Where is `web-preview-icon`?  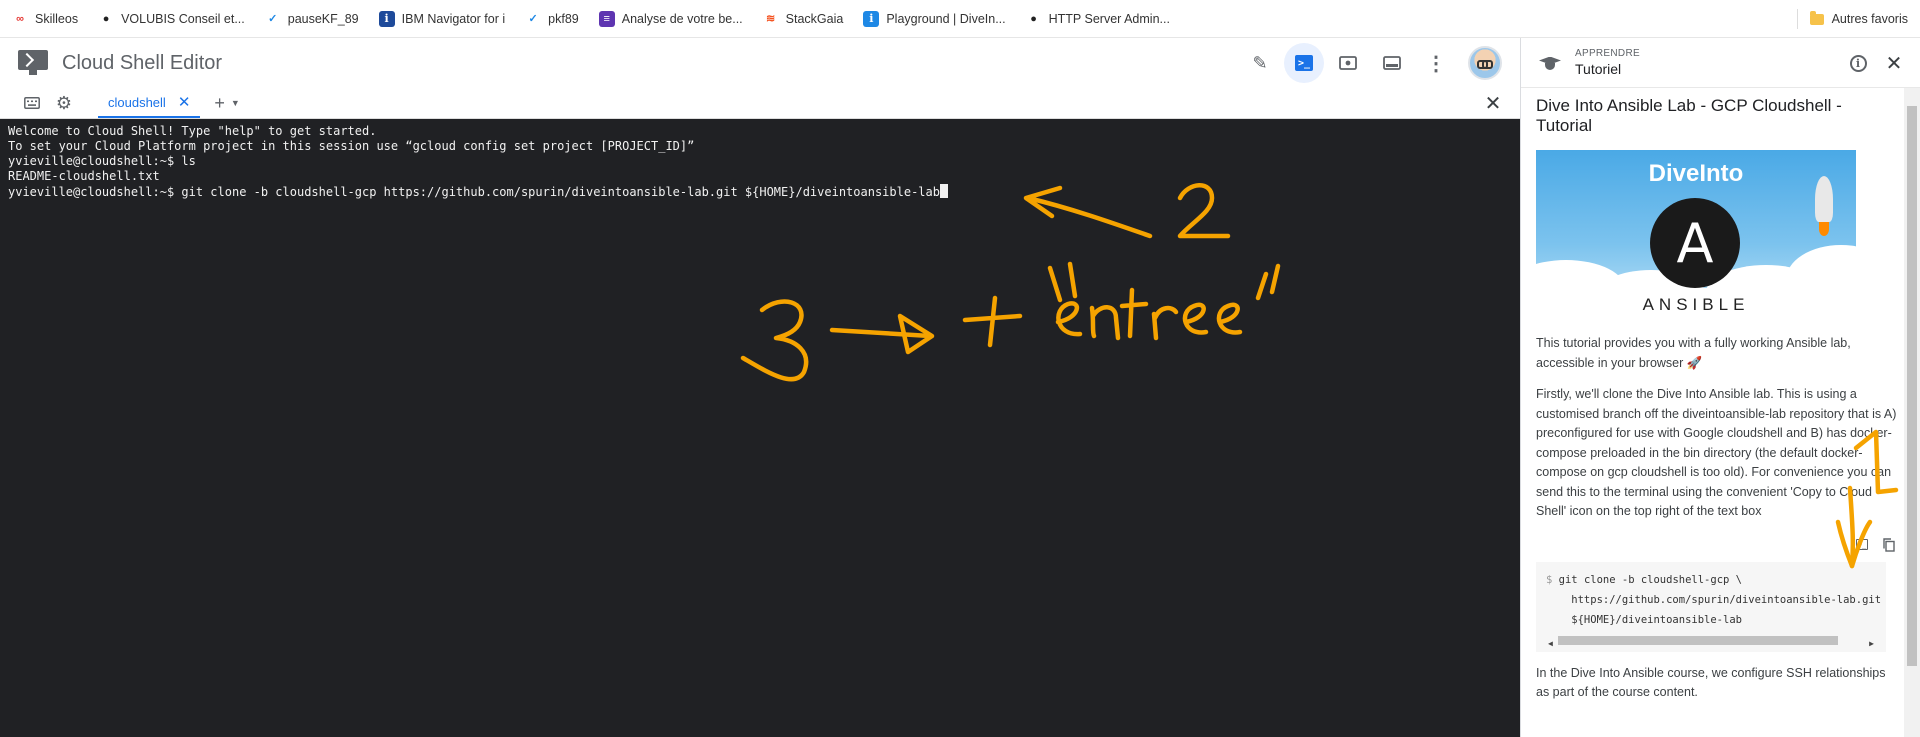
web-preview-icon is located at coordinates (1348, 63).